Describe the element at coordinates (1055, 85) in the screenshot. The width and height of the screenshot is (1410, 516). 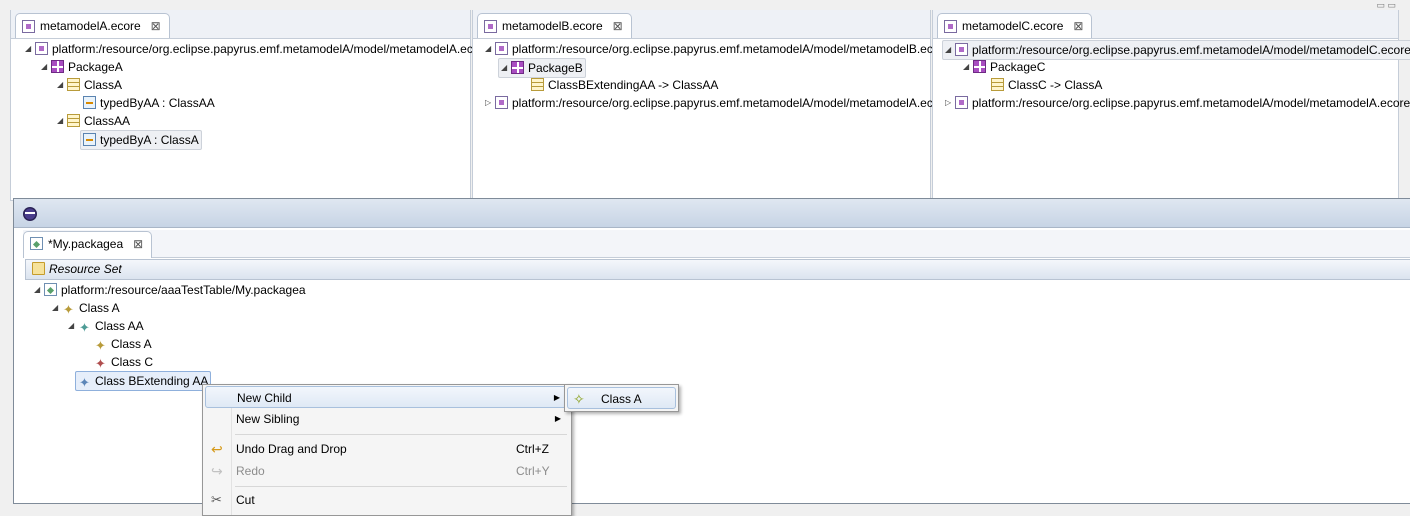
I see `tree-label: ClassC -> ClassA` at that location.